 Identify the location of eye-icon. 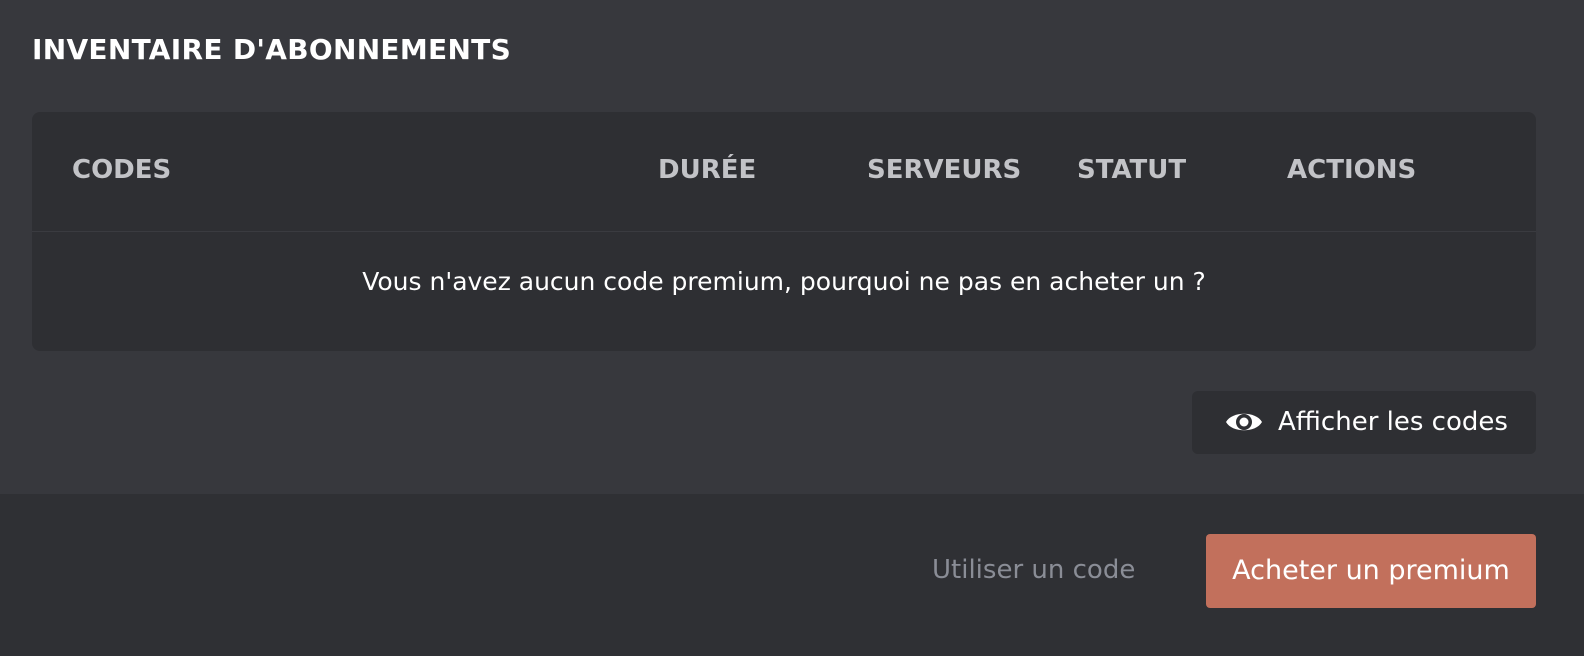
(1244, 422).